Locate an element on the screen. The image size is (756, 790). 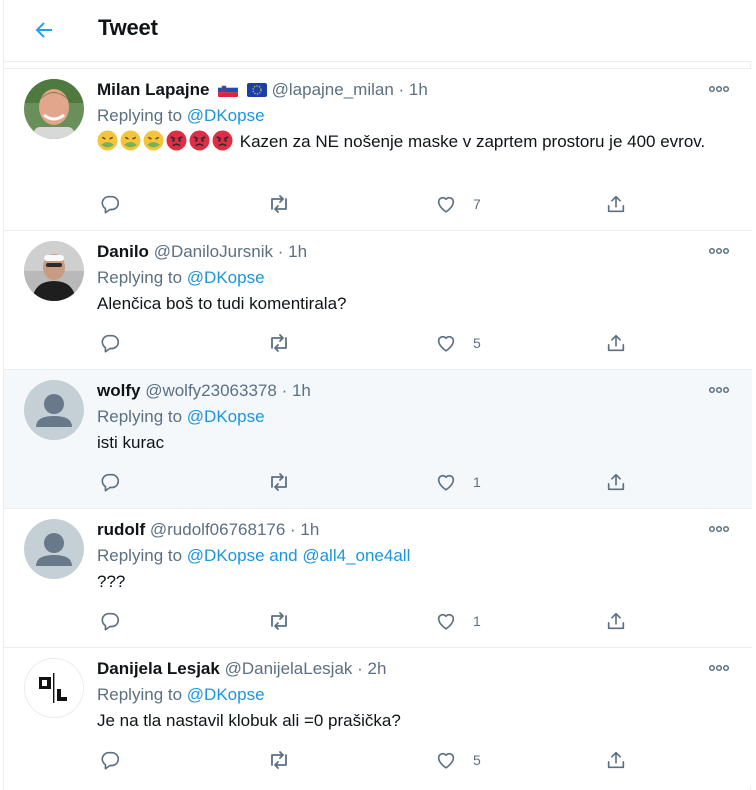
timestamp: · 2h is located at coordinates (371, 668).